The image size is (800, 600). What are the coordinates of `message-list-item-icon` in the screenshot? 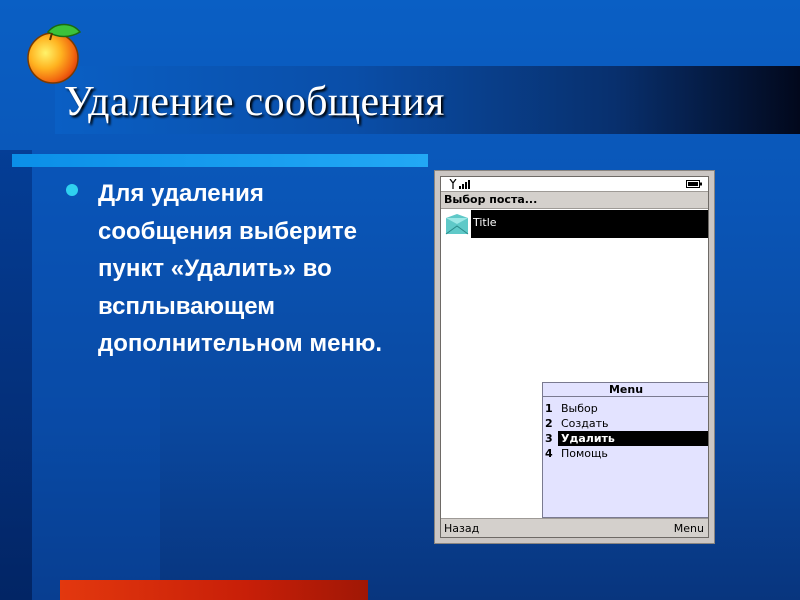 It's located at (457, 225).